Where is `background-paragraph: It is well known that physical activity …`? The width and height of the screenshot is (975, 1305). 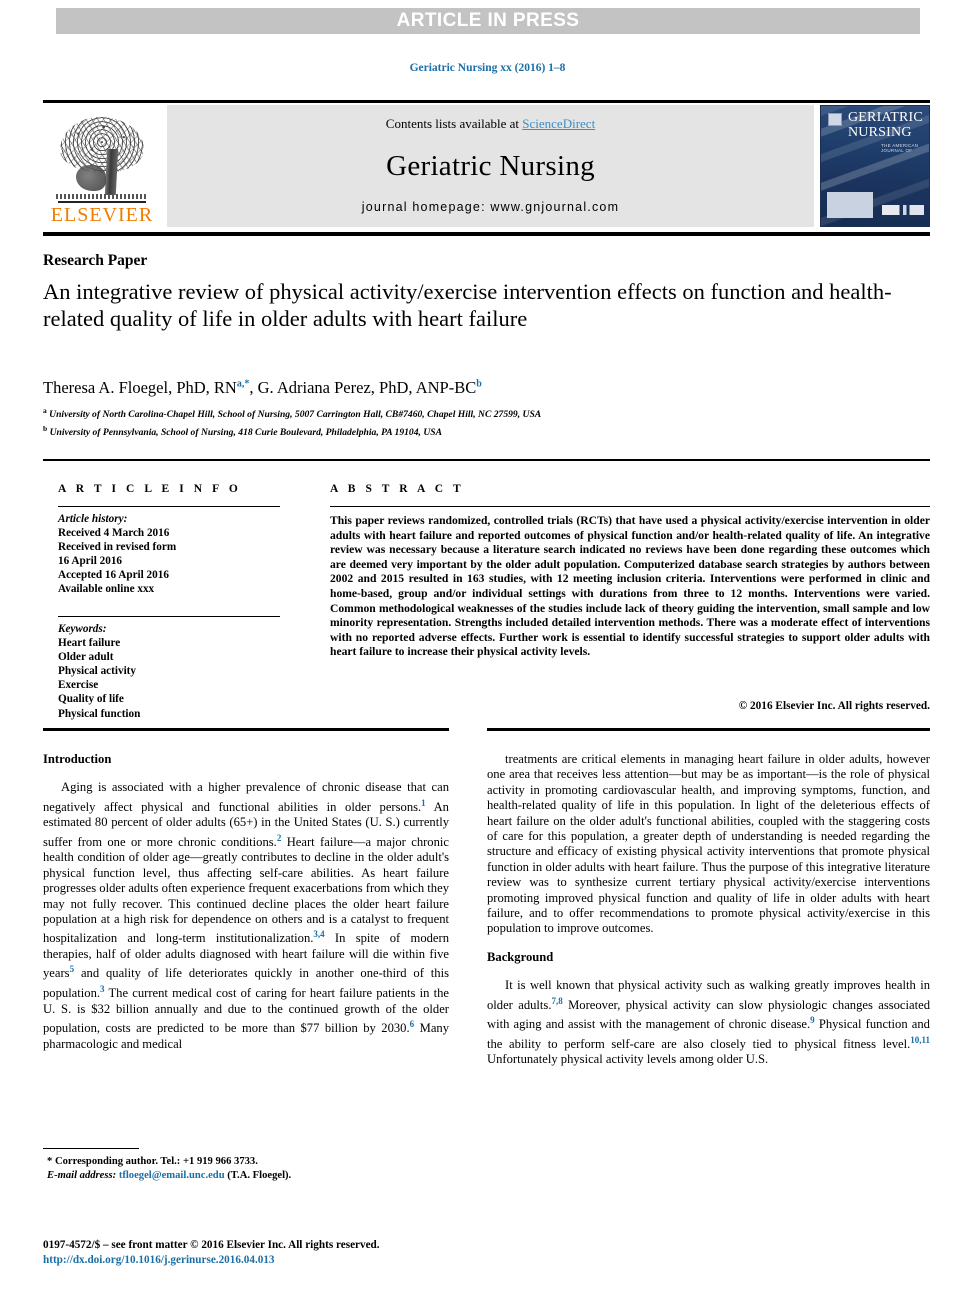 background-paragraph: It is well known that physical activity … is located at coordinates (708, 1022).